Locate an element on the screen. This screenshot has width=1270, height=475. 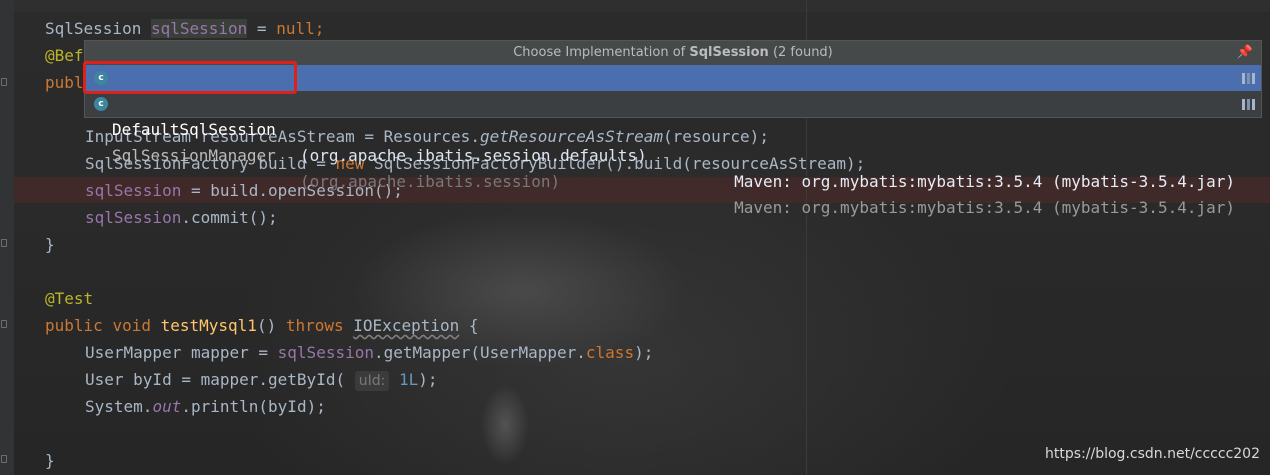
background-figure is located at coordinates (505, 420).